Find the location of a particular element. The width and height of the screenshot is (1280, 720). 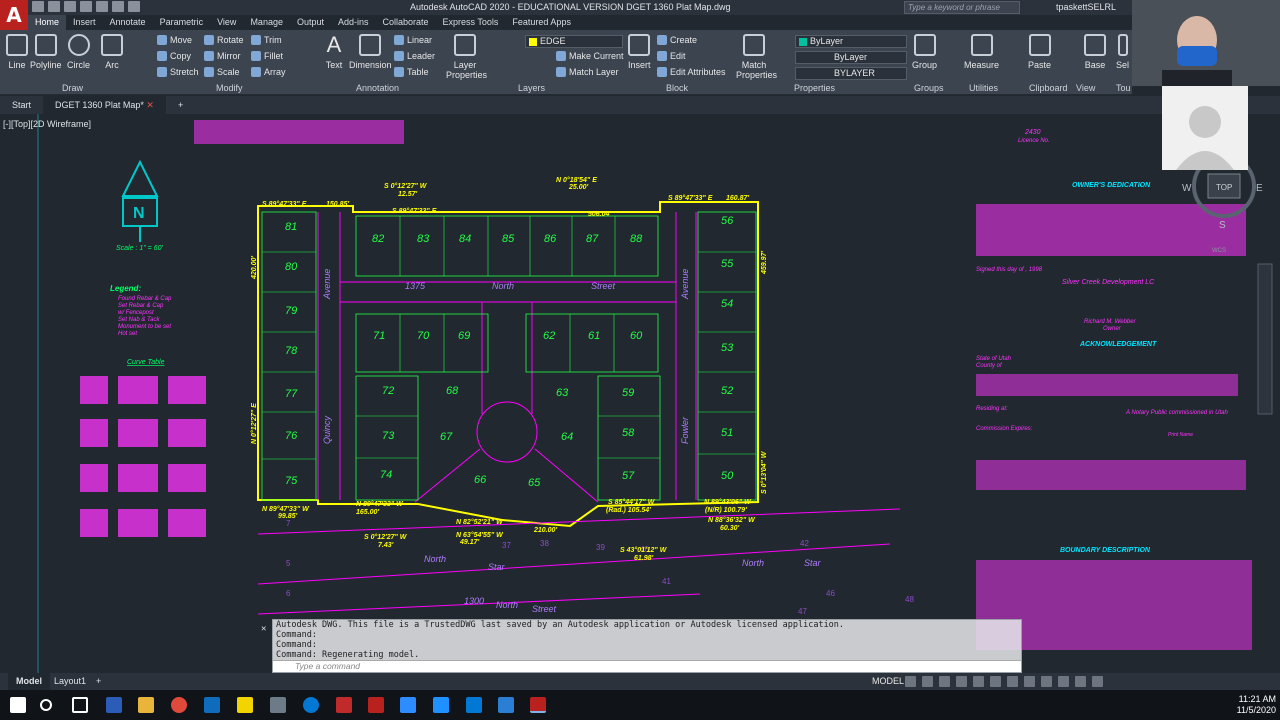

lineweight-icon is located at coordinates (1012, 681).